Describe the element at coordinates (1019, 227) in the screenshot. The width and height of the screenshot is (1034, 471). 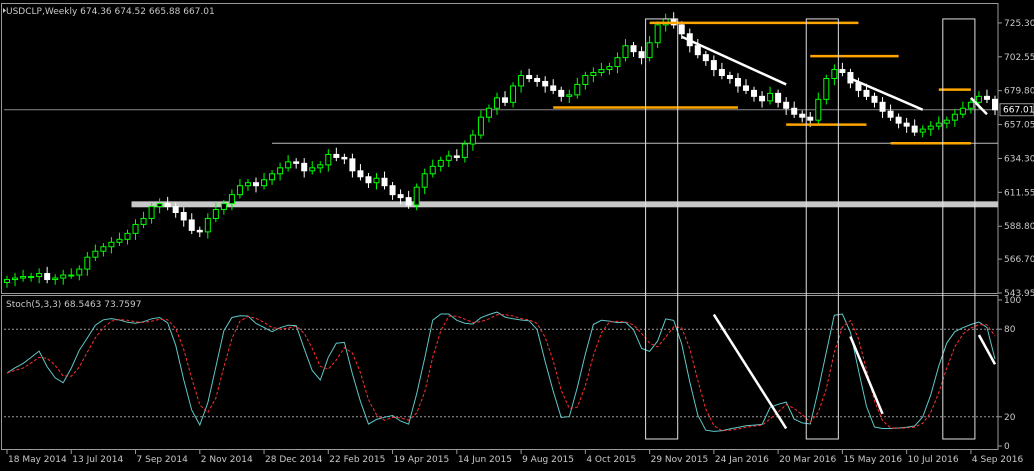
I see `price-tick-label: 588.80` at that location.